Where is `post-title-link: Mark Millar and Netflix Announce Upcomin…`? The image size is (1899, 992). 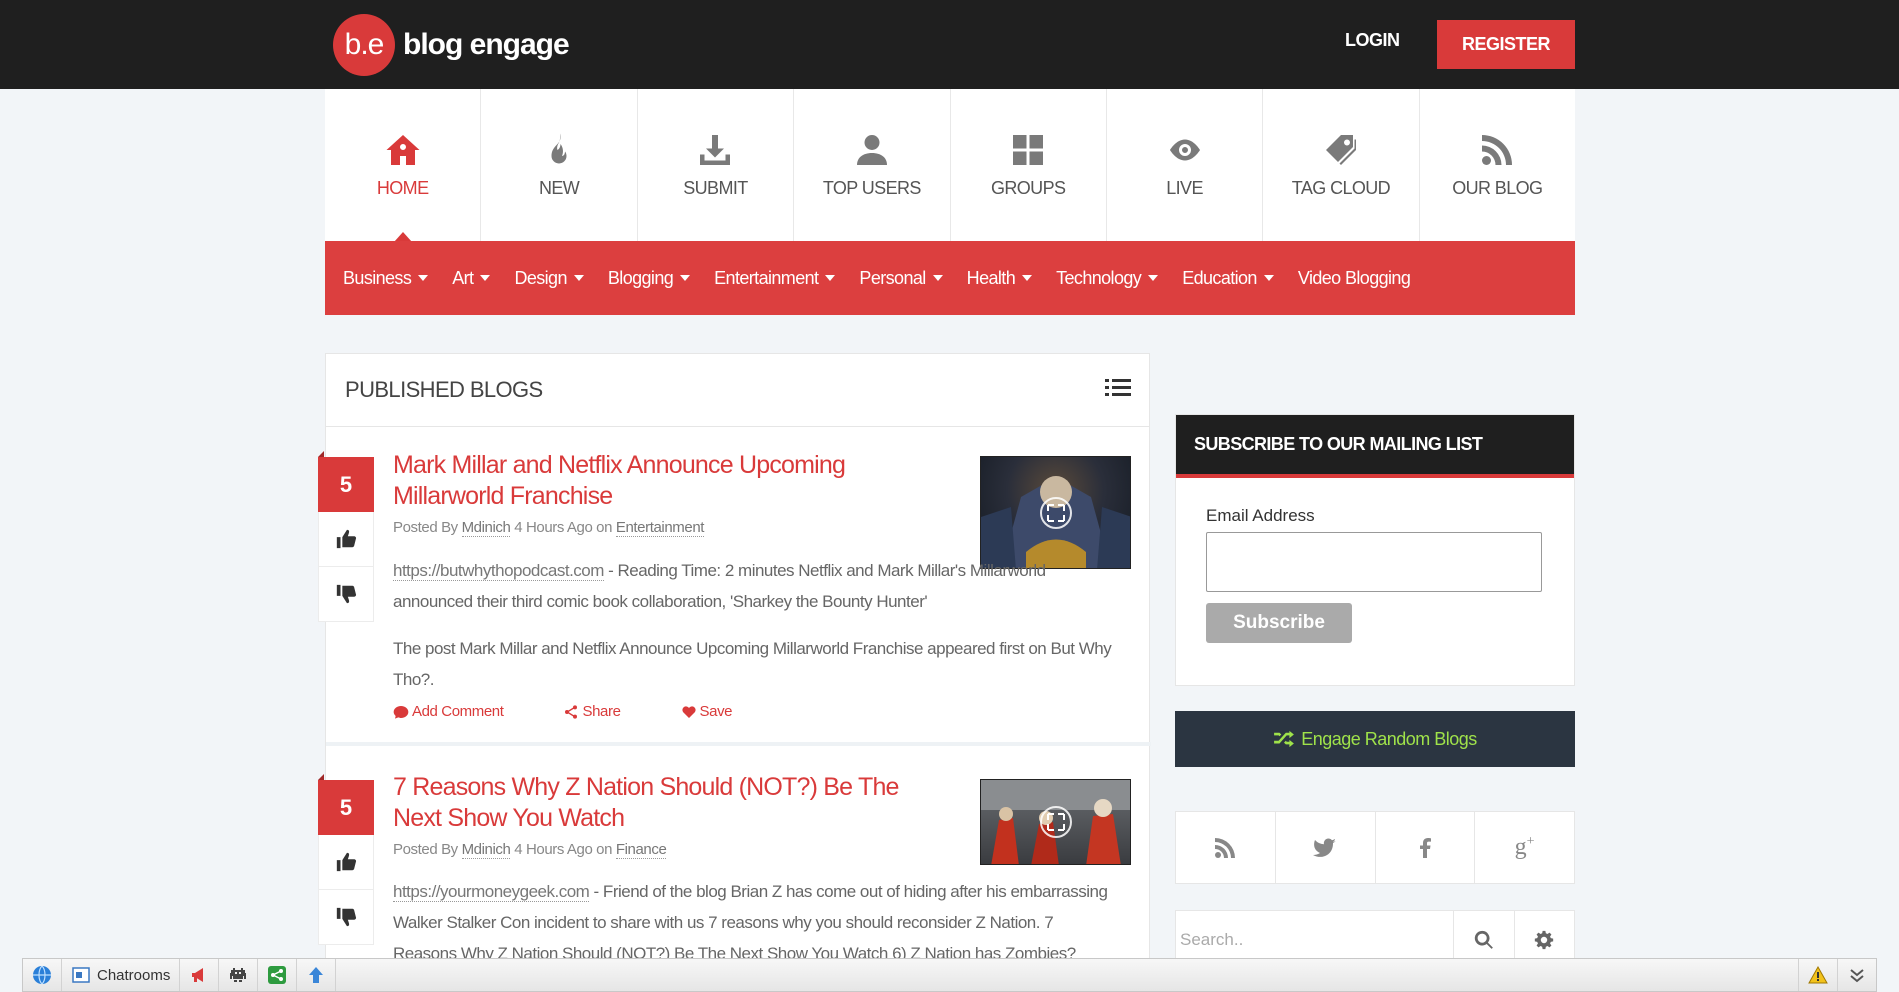
post-title-link: Mark Millar and Netflix Announce Upcomin… is located at coordinates (663, 481).